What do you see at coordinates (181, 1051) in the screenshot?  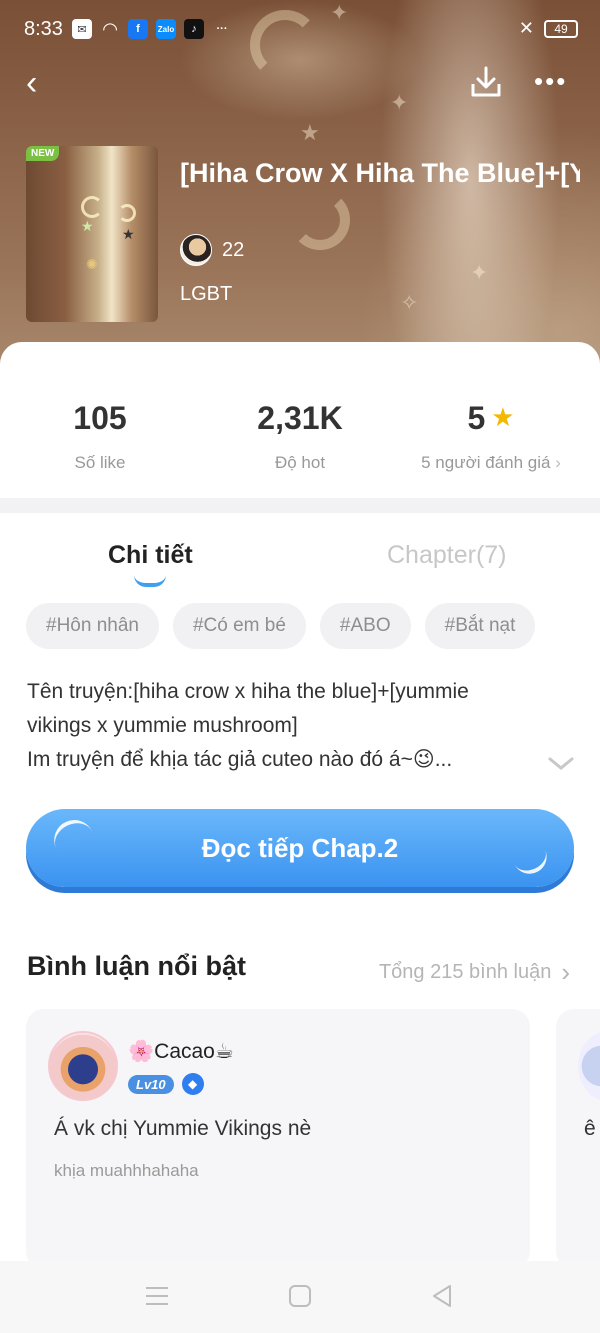 I see `commenter-name: 🌸Cacao☕` at bounding box center [181, 1051].